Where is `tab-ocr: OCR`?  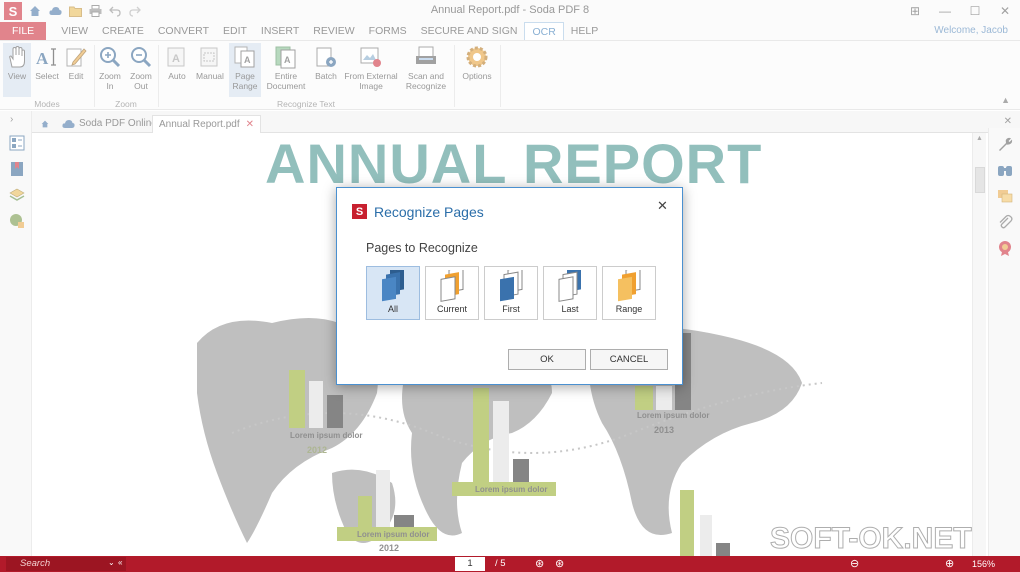 tab-ocr: OCR is located at coordinates (544, 31).